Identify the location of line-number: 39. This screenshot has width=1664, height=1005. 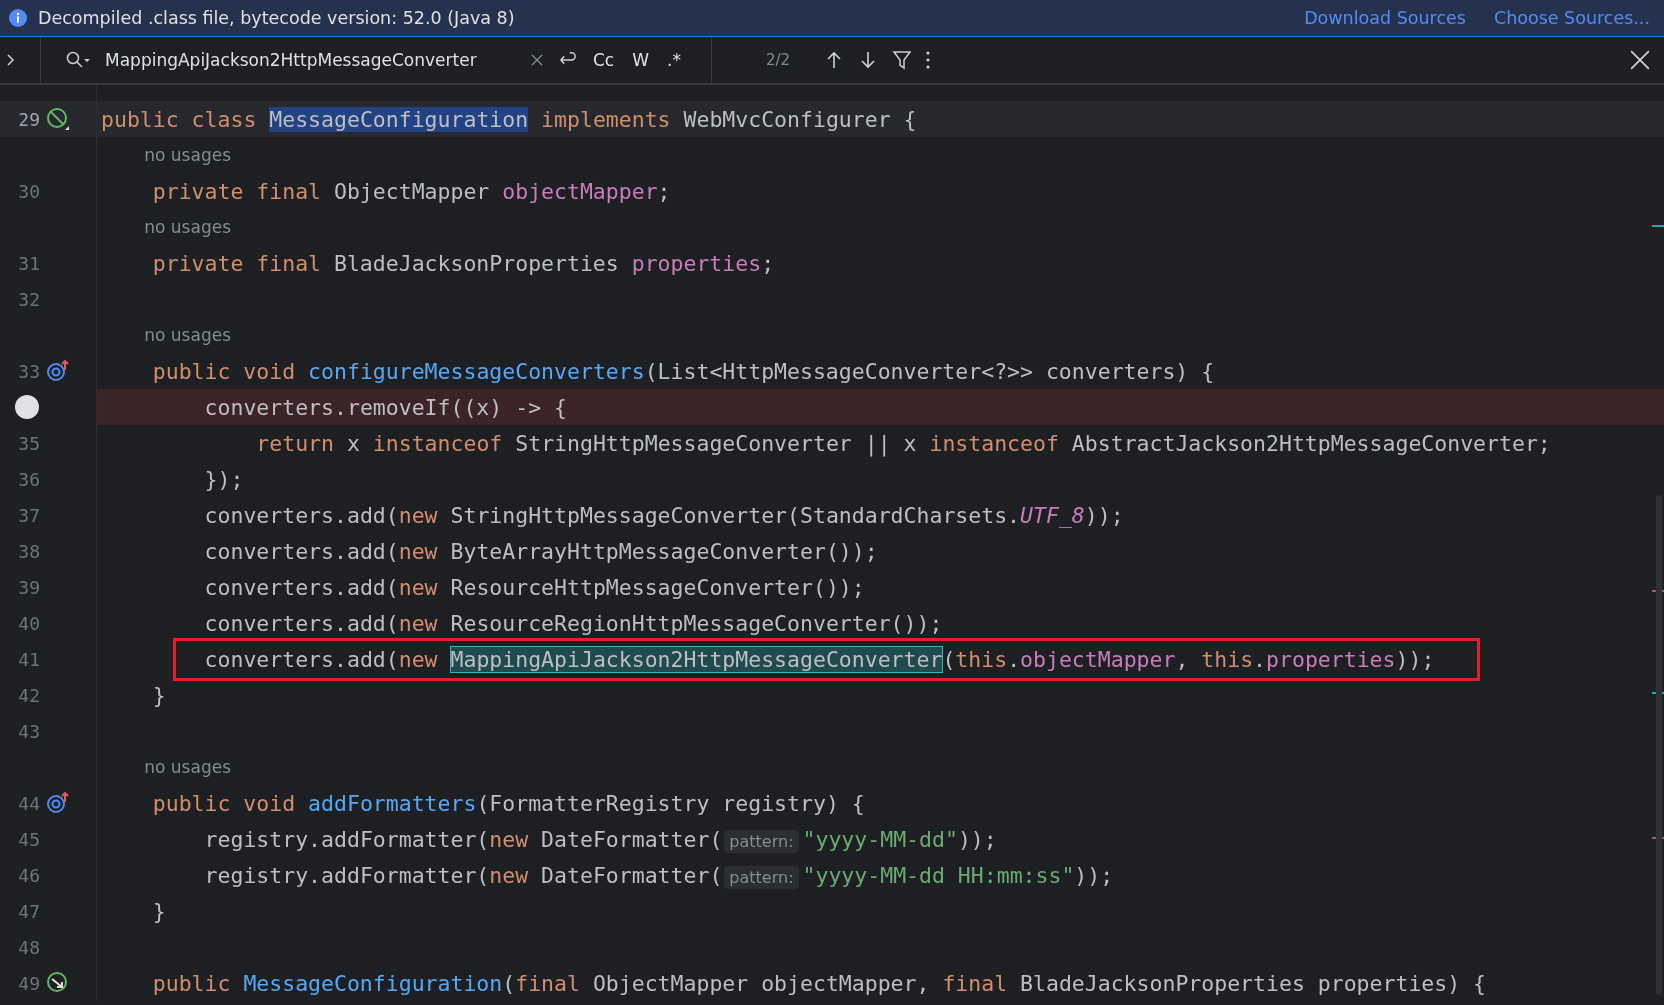
(28, 587).